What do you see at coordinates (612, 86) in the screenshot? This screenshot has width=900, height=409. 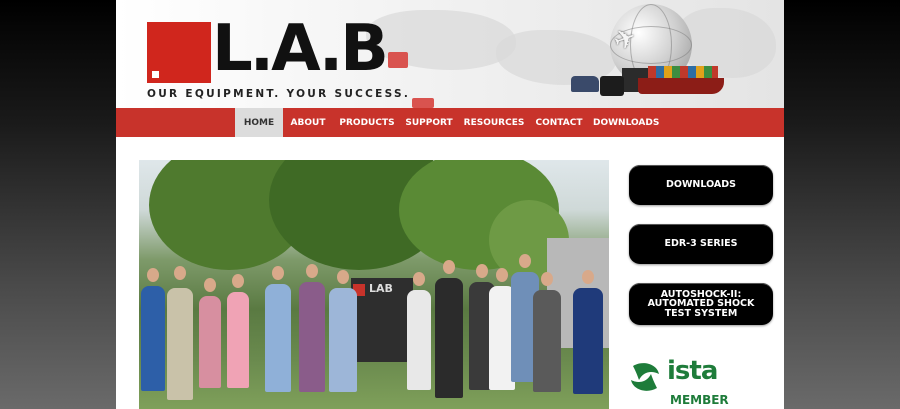 I see `truck-cab-icon` at bounding box center [612, 86].